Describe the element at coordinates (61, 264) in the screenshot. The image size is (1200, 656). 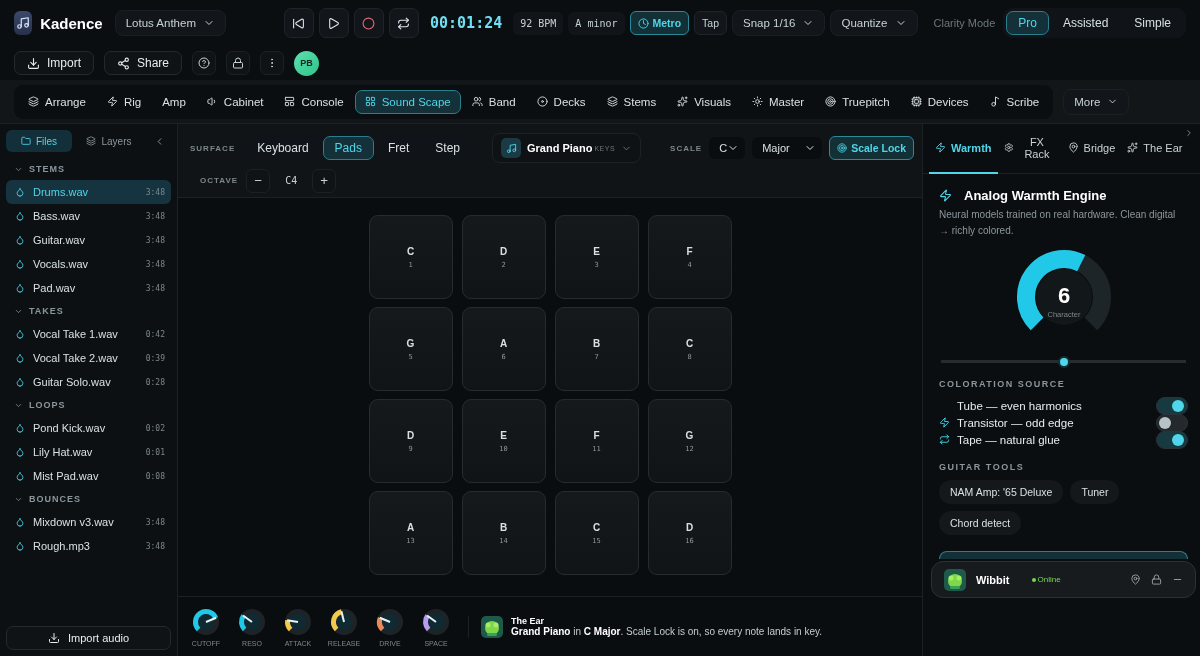
I see `file-name: Vocals.wav` at that location.